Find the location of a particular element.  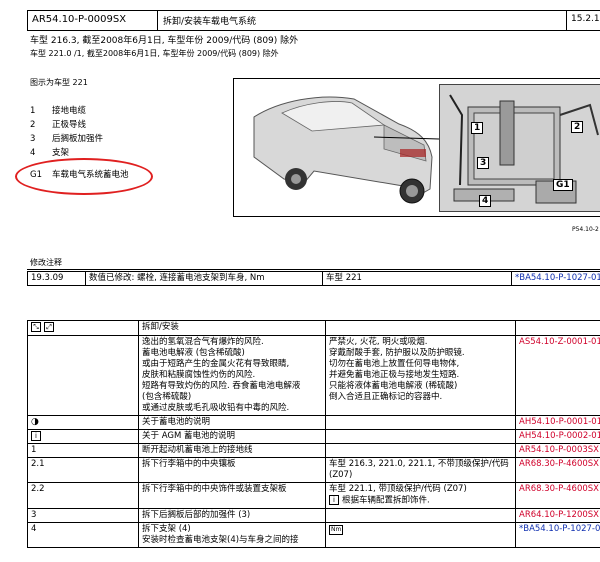

highlight-ellipse is located at coordinates (84, 176).